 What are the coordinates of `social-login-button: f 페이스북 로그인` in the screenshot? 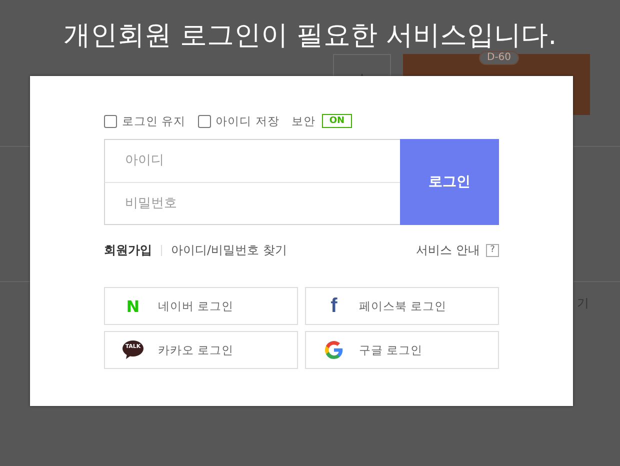 It's located at (402, 306).